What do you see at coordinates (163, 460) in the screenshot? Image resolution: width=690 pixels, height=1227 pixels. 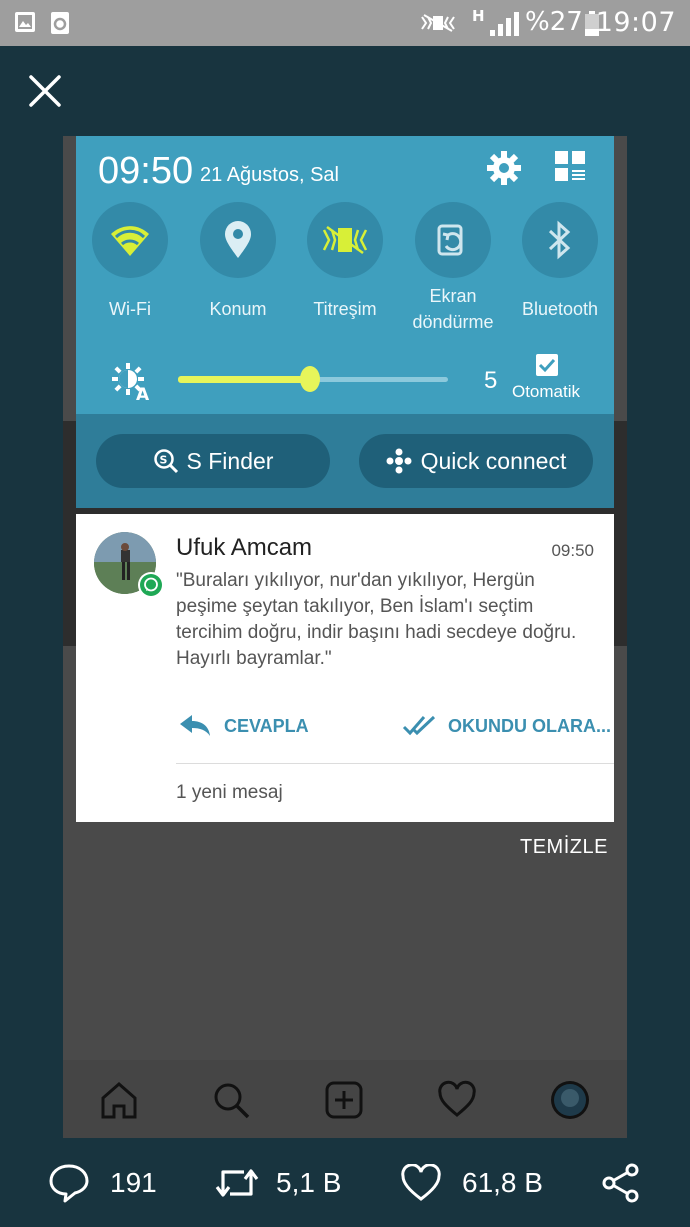 I see `svg-text: S` at bounding box center [163, 460].